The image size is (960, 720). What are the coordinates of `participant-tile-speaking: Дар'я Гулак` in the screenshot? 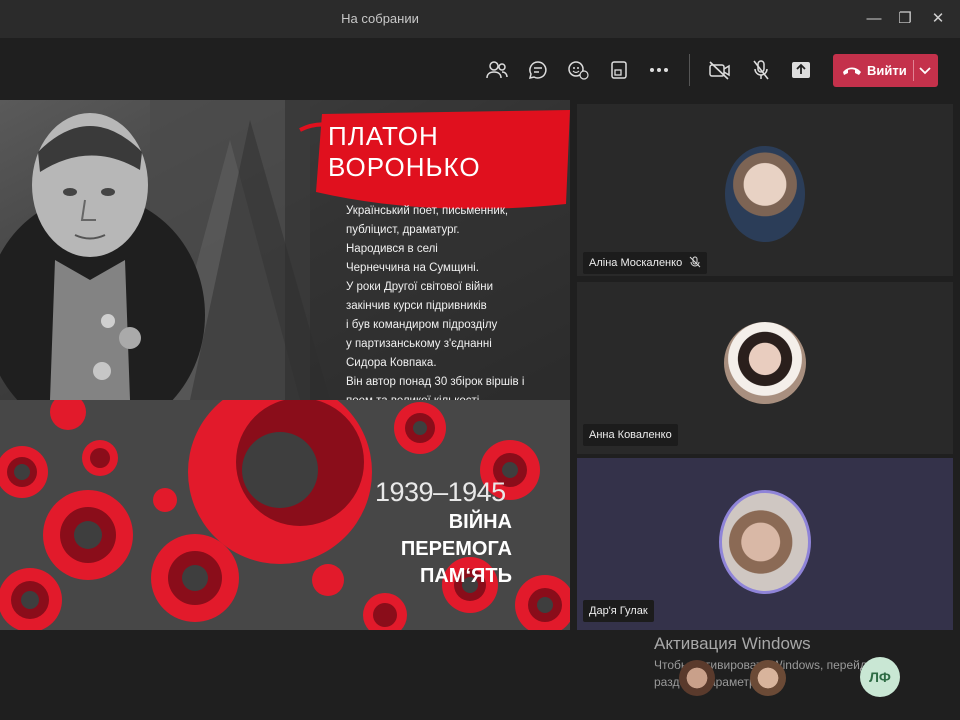 It's located at (765, 544).